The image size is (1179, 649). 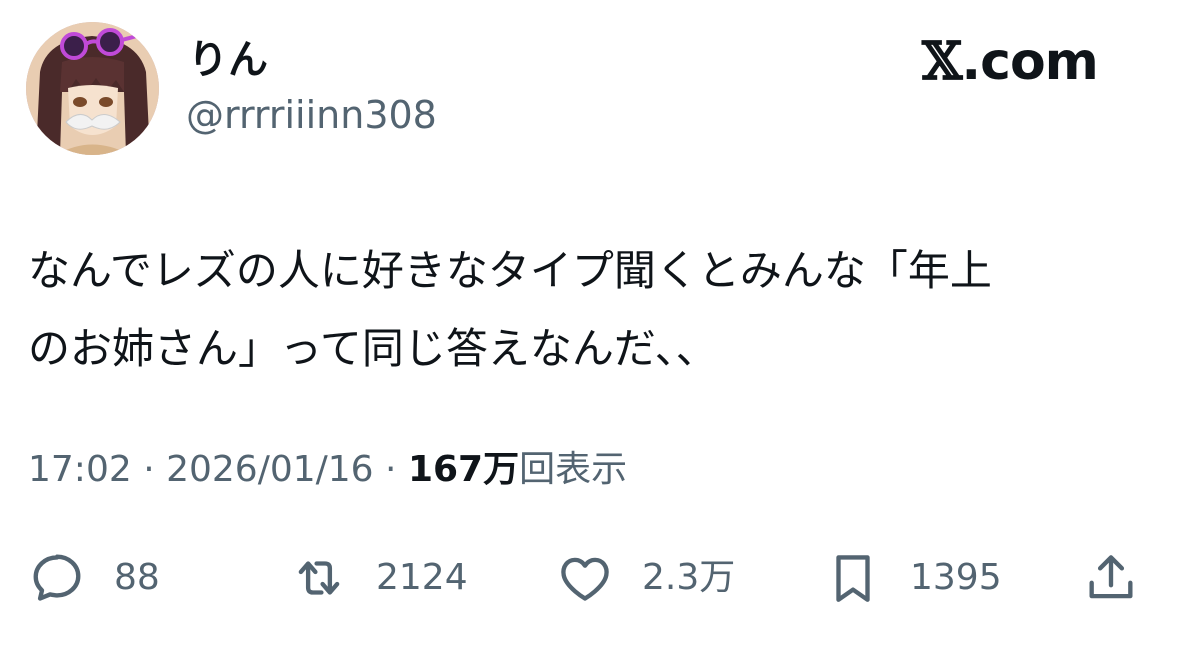 I want to click on heart-icon, so click(x=585, y=579).